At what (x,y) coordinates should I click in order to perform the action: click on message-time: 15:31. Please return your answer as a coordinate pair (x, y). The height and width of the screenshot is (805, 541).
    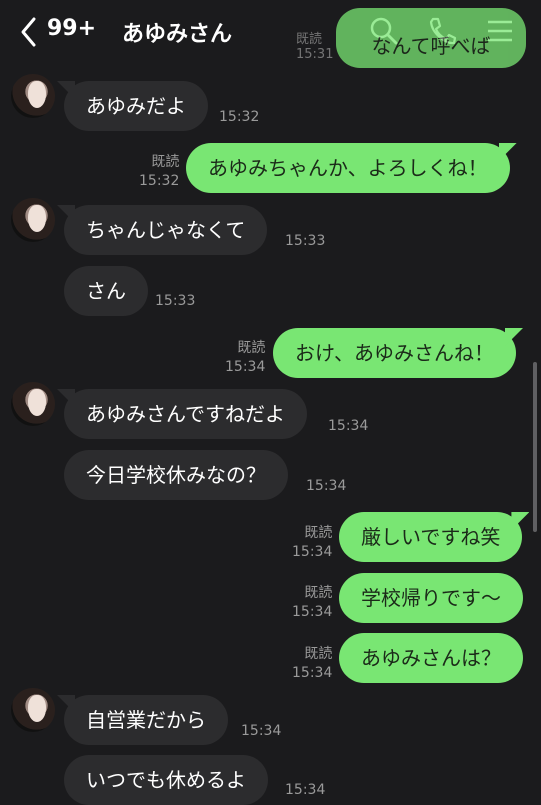
    Looking at the image, I should click on (315, 54).